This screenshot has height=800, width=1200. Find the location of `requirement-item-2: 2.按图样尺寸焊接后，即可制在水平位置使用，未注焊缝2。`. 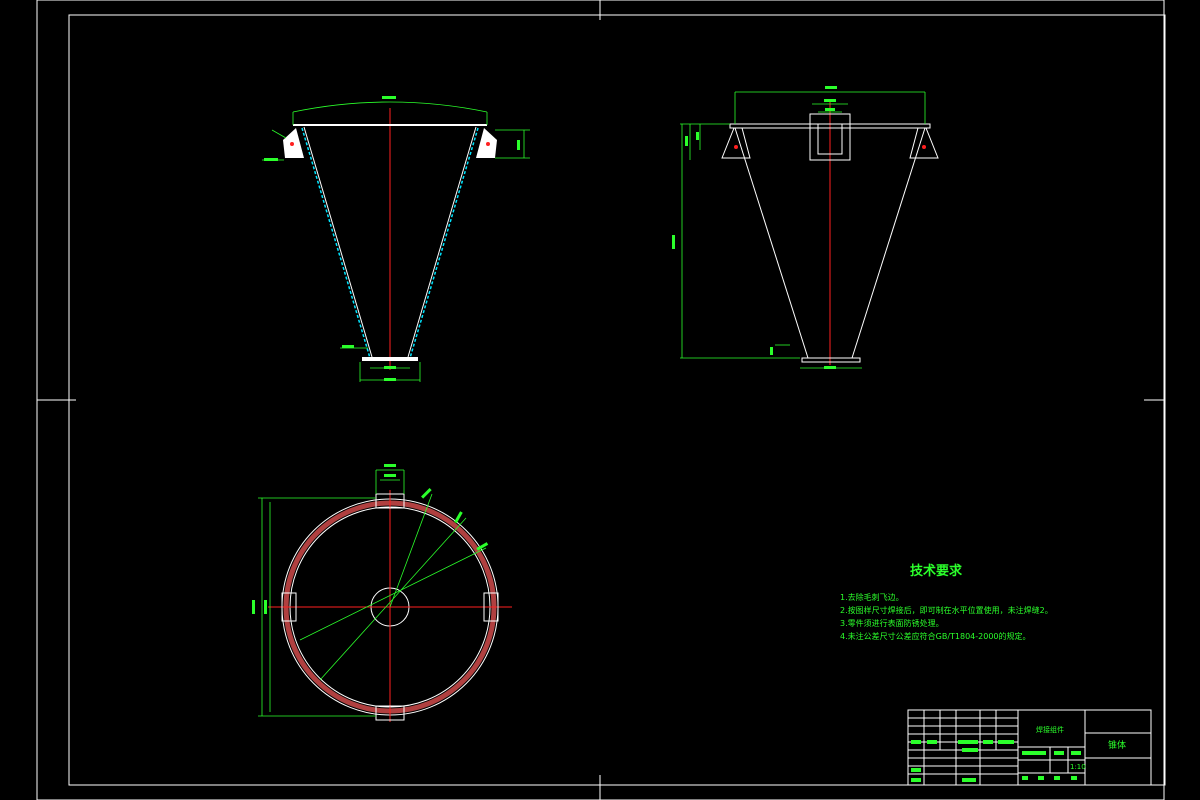

requirement-item-2: 2.按图样尺寸焊接后，即可制在水平位置使用，未注焊缝2。 is located at coordinates (946, 610).